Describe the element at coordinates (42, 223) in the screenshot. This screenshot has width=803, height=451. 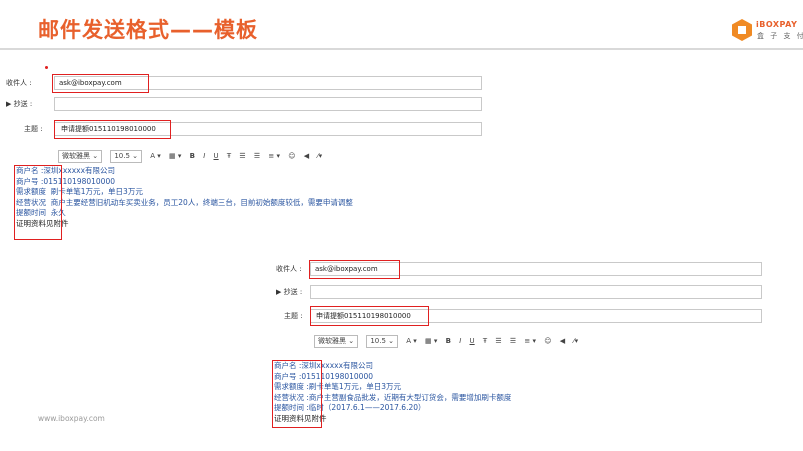
I see `body-footer: 证明资料见附件` at that location.